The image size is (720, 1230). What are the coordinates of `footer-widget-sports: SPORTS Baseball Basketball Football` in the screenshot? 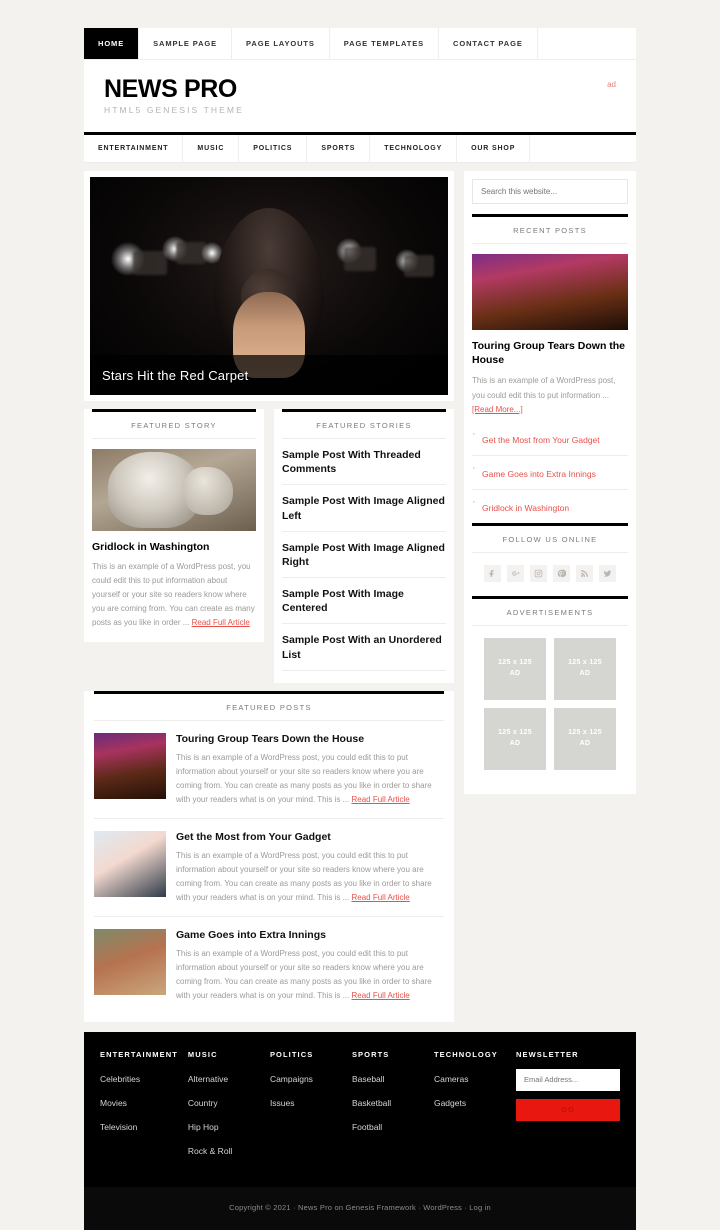 It's located at (388, 1107).